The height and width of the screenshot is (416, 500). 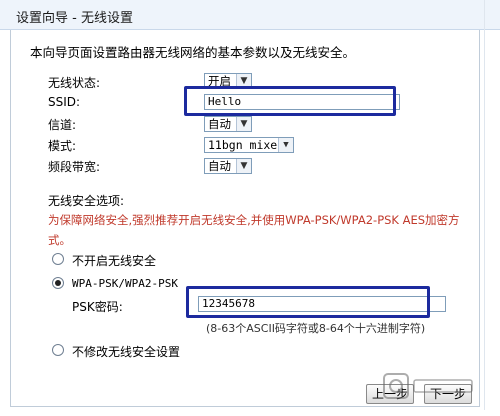 I want to click on ssid-highlight-box, so click(x=290, y=101).